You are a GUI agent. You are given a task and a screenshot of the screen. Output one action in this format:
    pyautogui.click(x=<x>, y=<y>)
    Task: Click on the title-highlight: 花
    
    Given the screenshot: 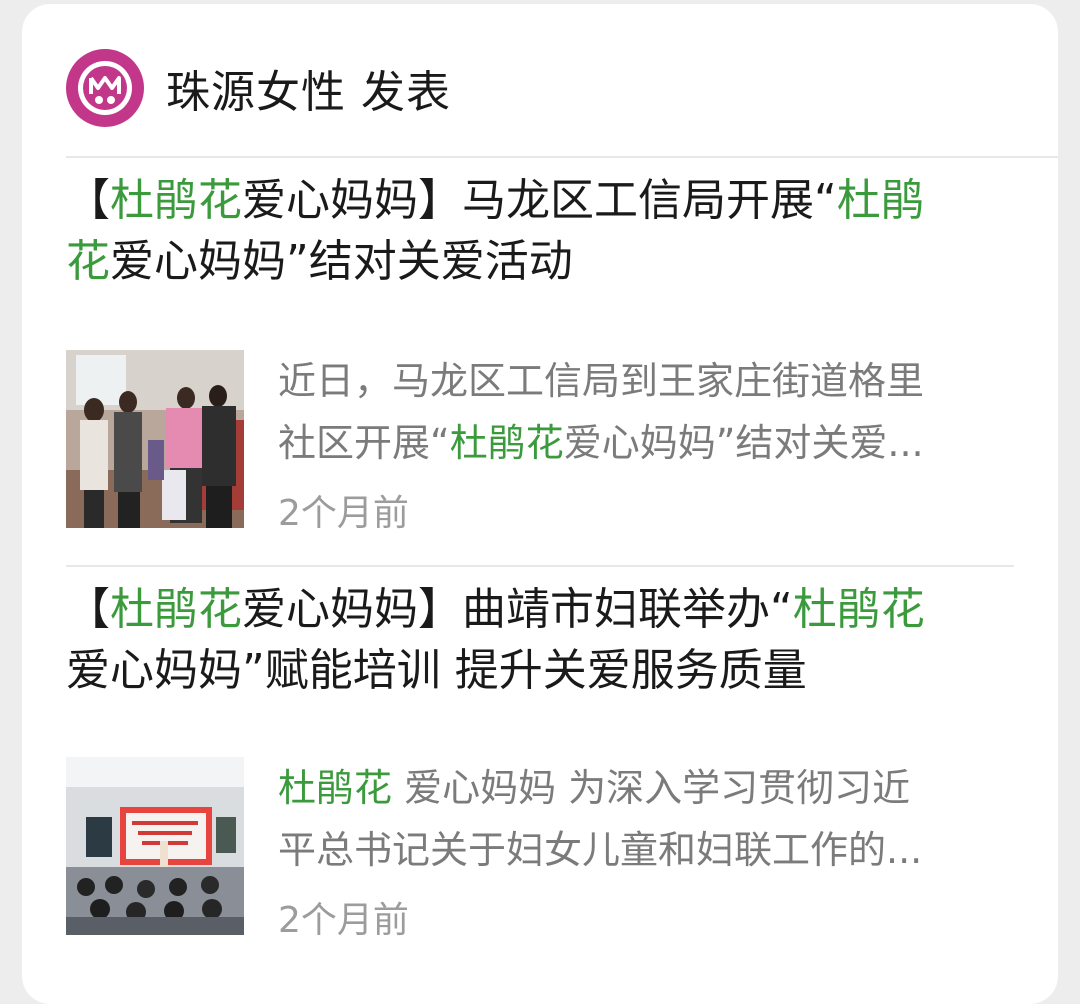 What is the action you would take?
    pyautogui.click(x=88, y=261)
    